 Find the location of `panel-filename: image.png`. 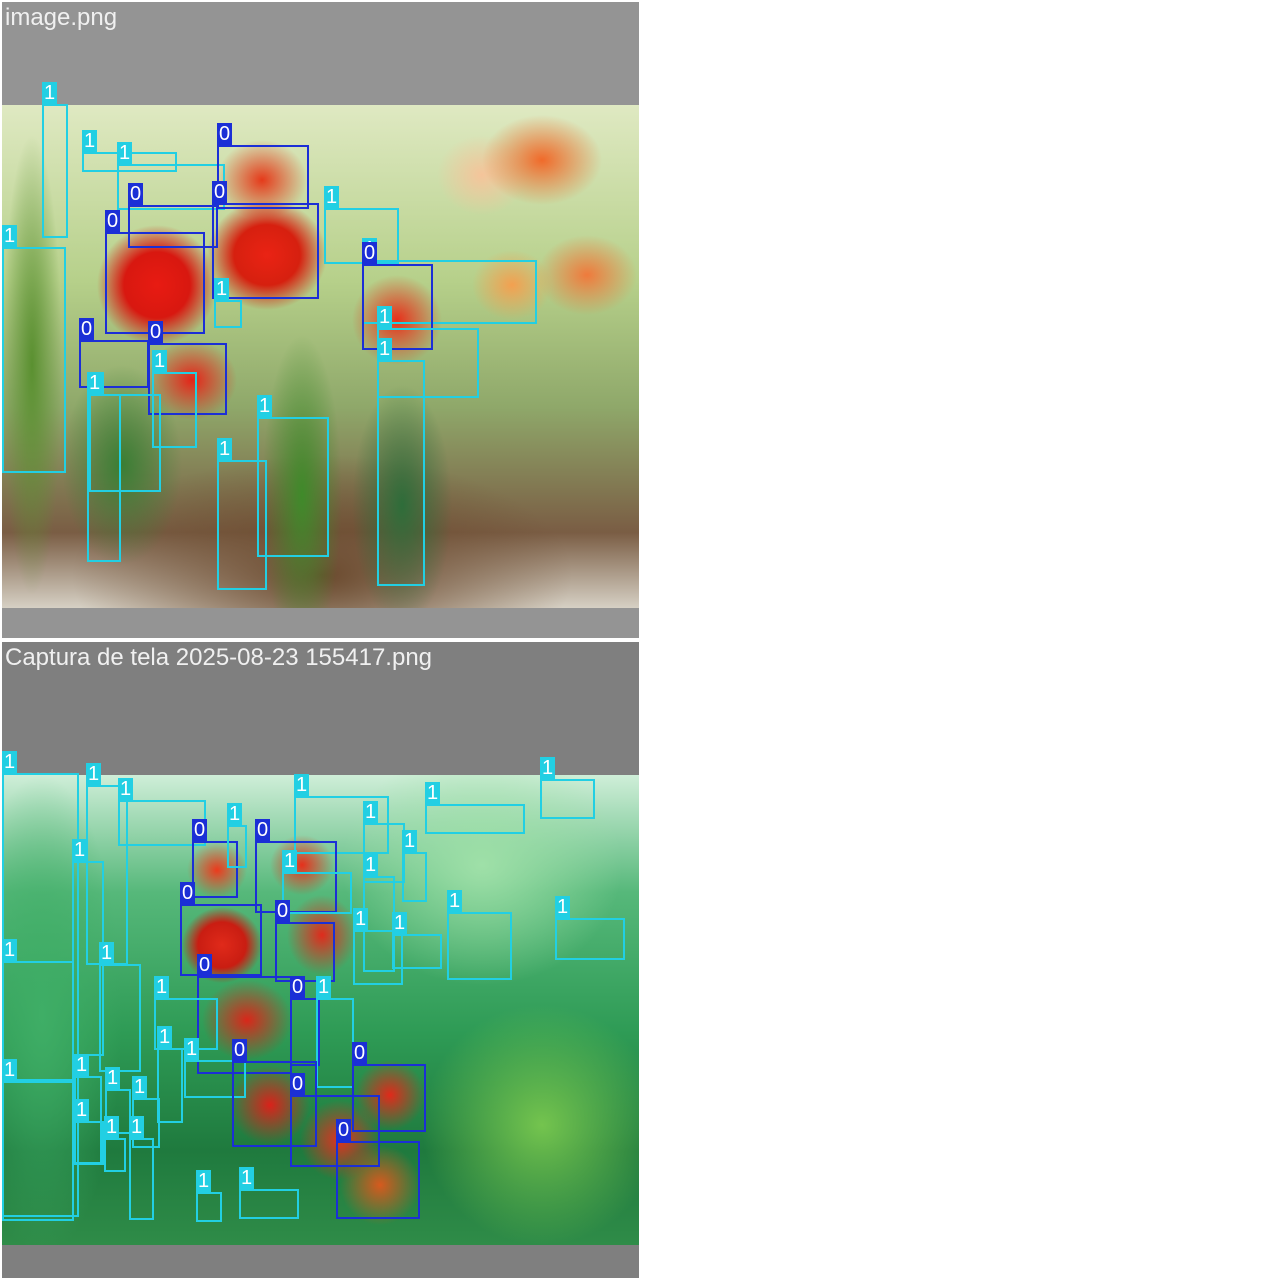

panel-filename: image.png is located at coordinates (61, 17).